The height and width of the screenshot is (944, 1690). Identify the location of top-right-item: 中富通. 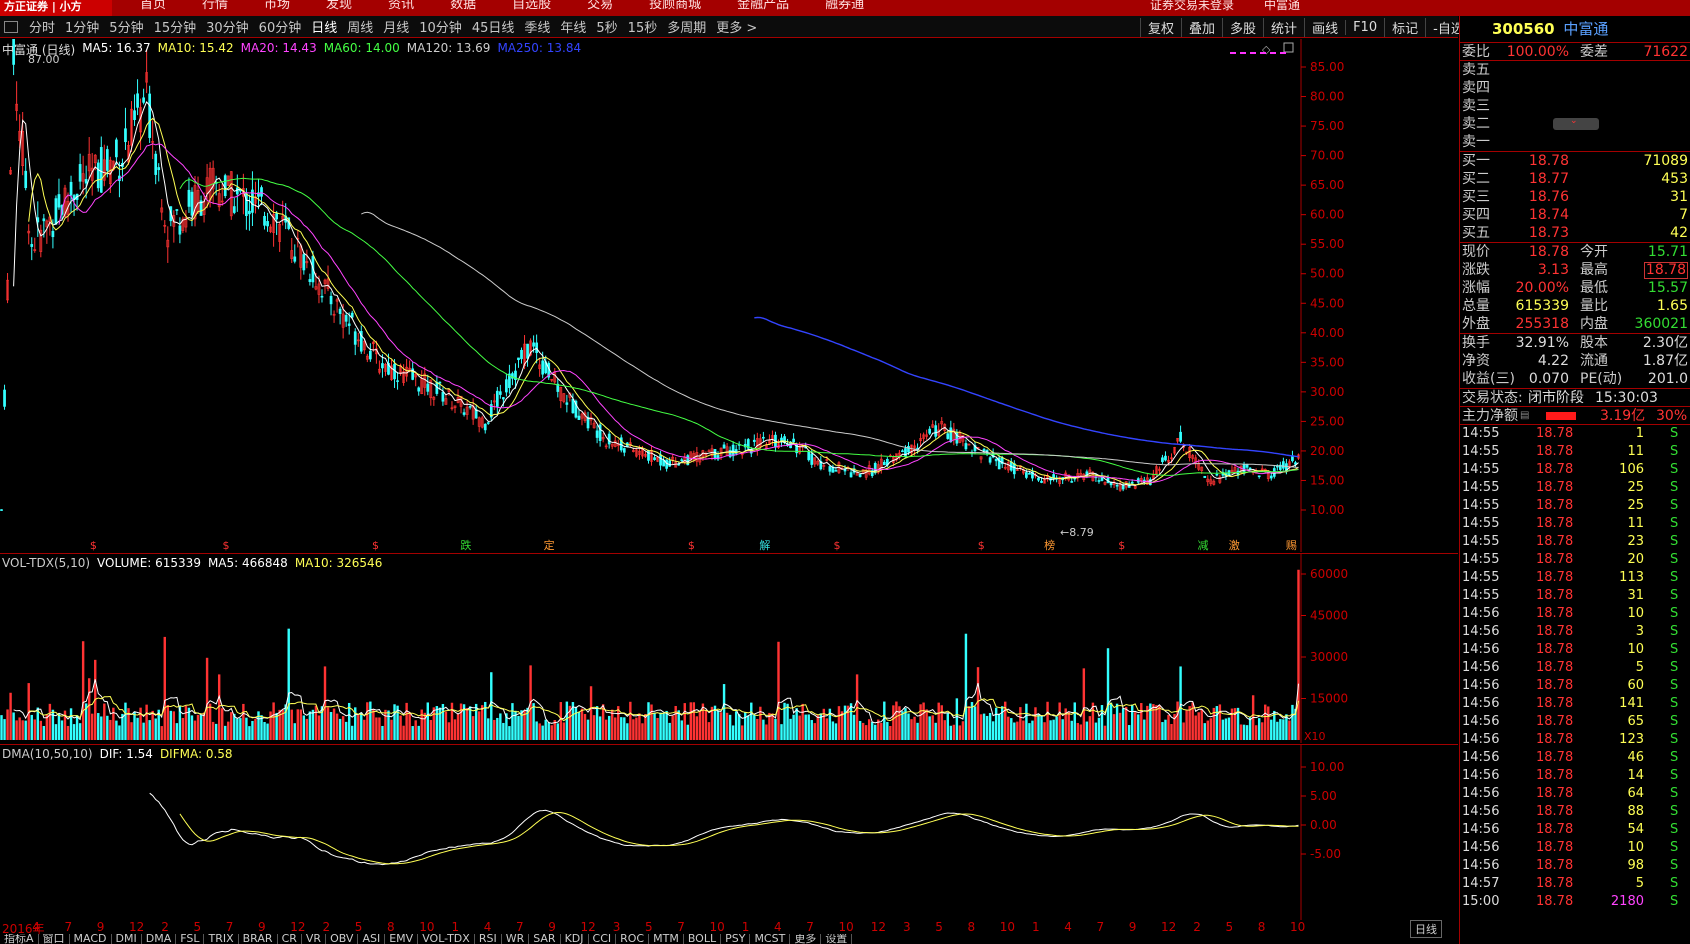
(1282, 5).